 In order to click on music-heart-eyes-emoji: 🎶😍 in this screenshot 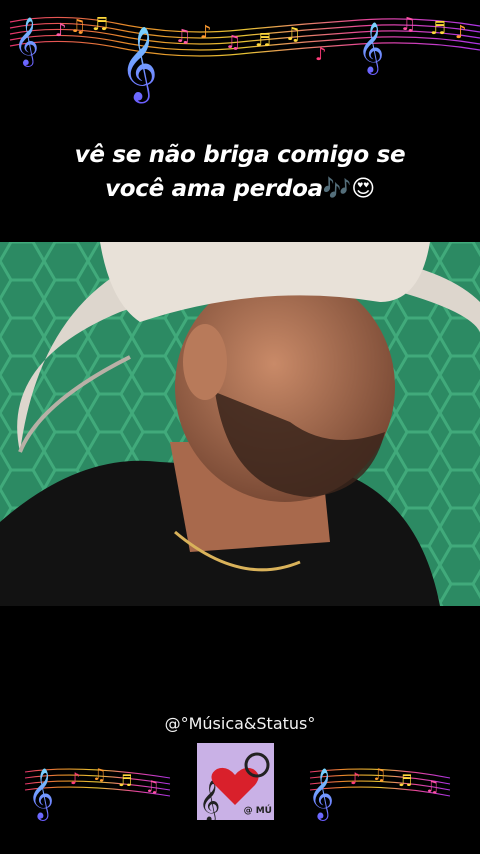, I will do `click(348, 189)`.